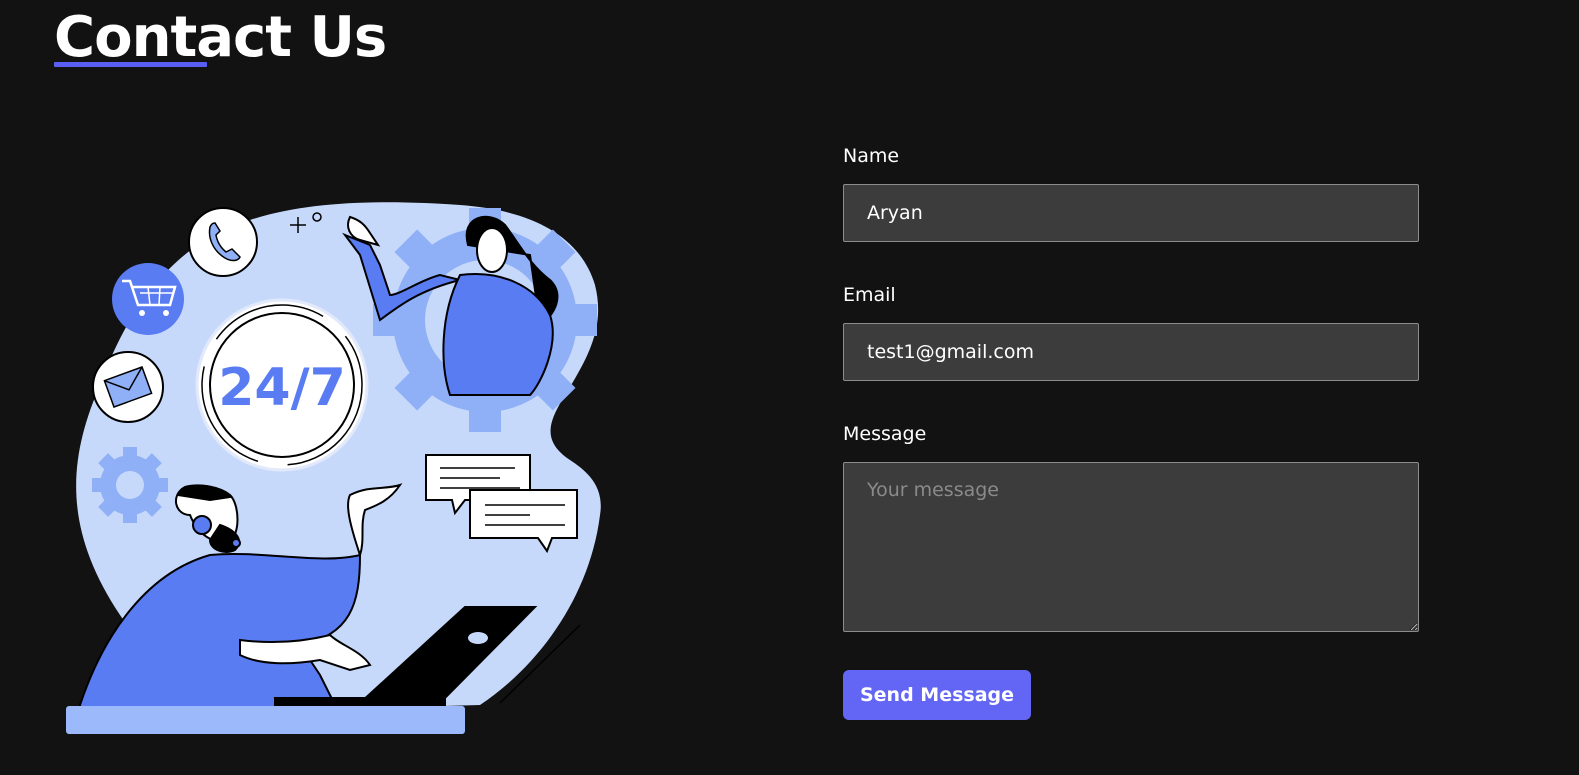 The image size is (1579, 775). What do you see at coordinates (223, 242) in the screenshot?
I see `phone-icon` at bounding box center [223, 242].